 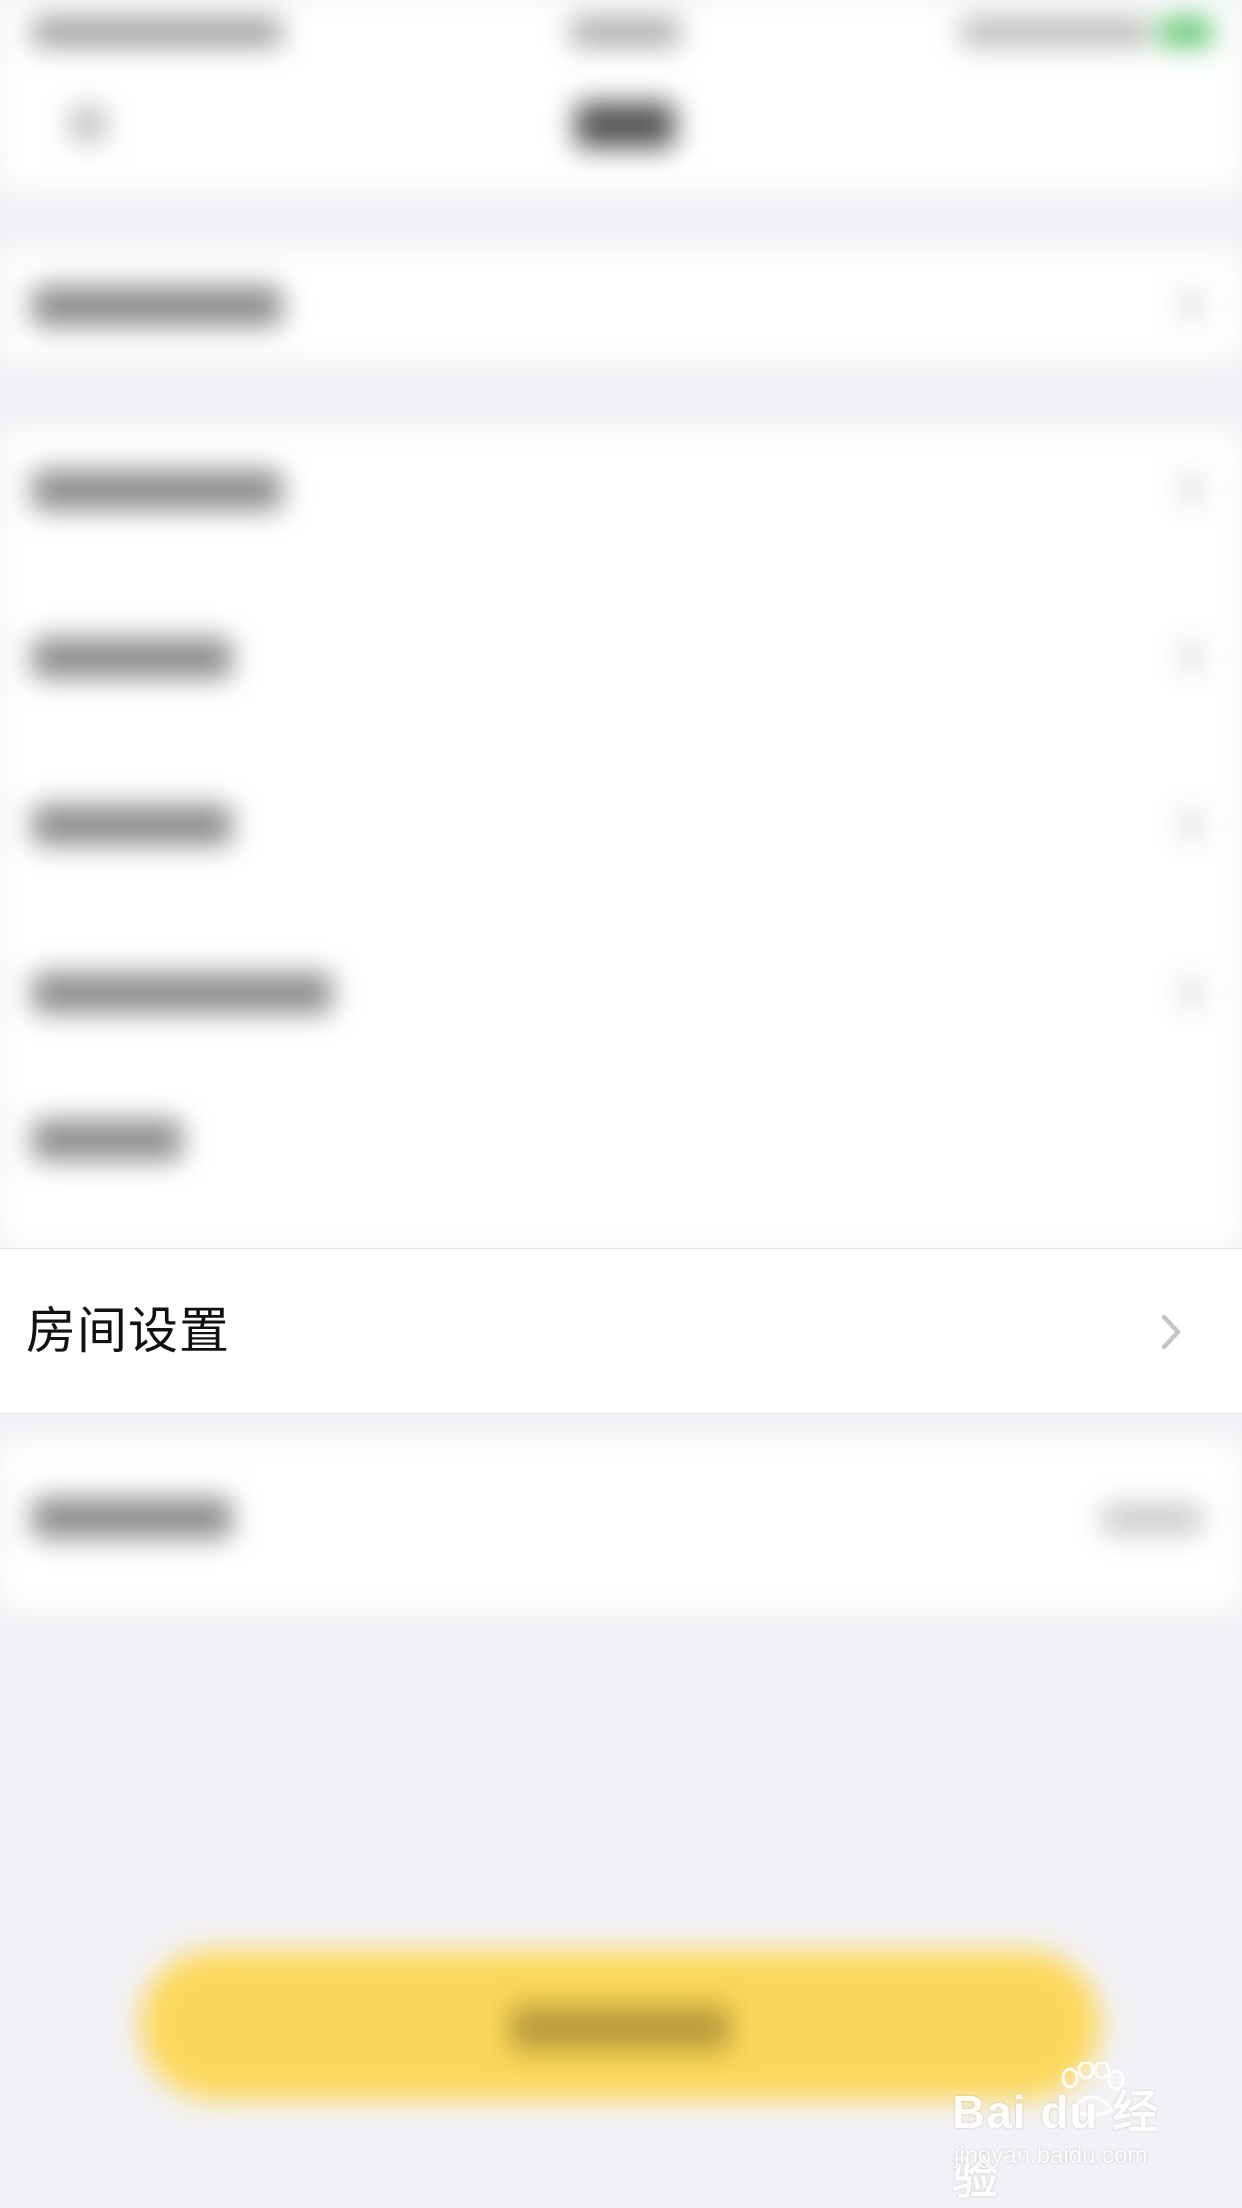 I want to click on primary-action-label, so click(x=620, y=2028).